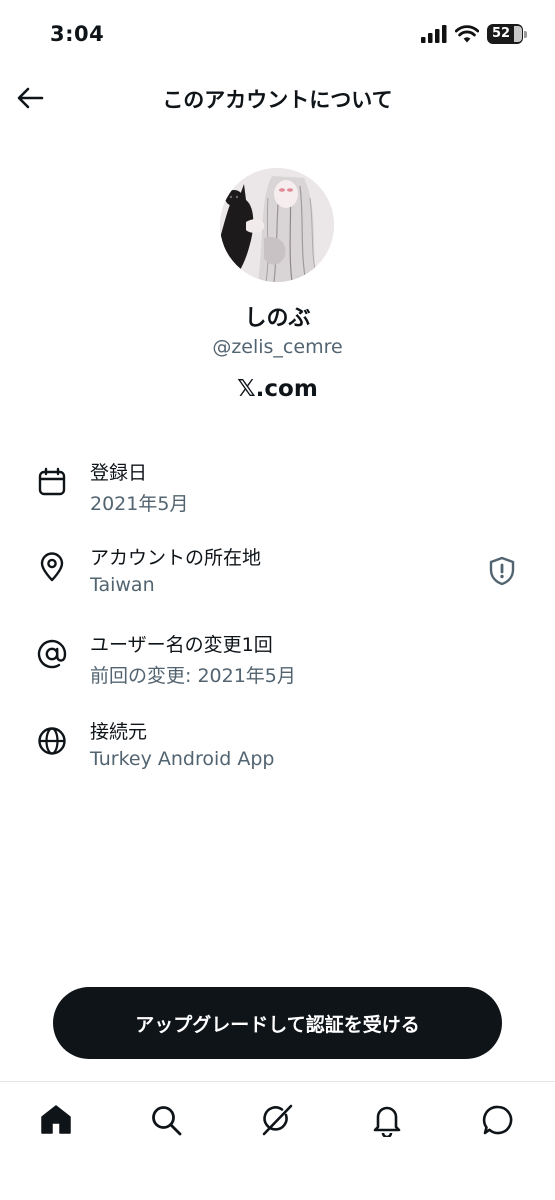  Describe the element at coordinates (277, 751) in the screenshot. I see `info-row-connected-via: 接続元 Turkey Android App` at that location.